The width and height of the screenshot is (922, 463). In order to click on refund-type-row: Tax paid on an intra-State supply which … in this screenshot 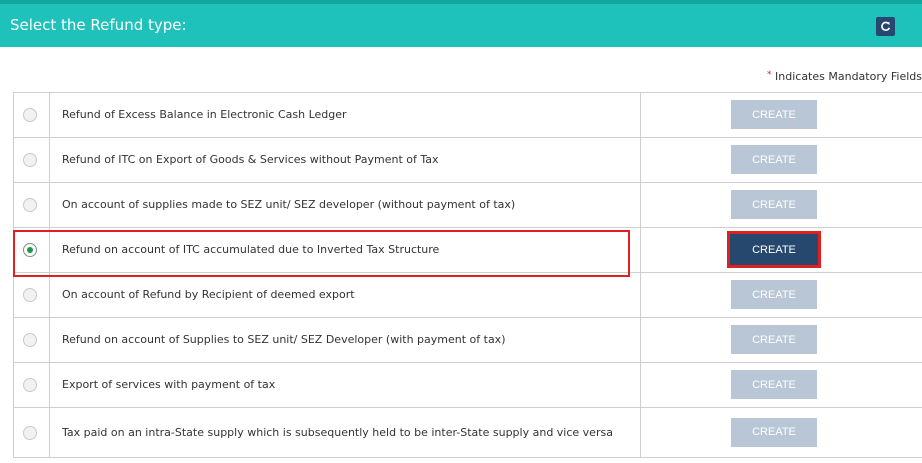, I will do `click(467, 433)`.